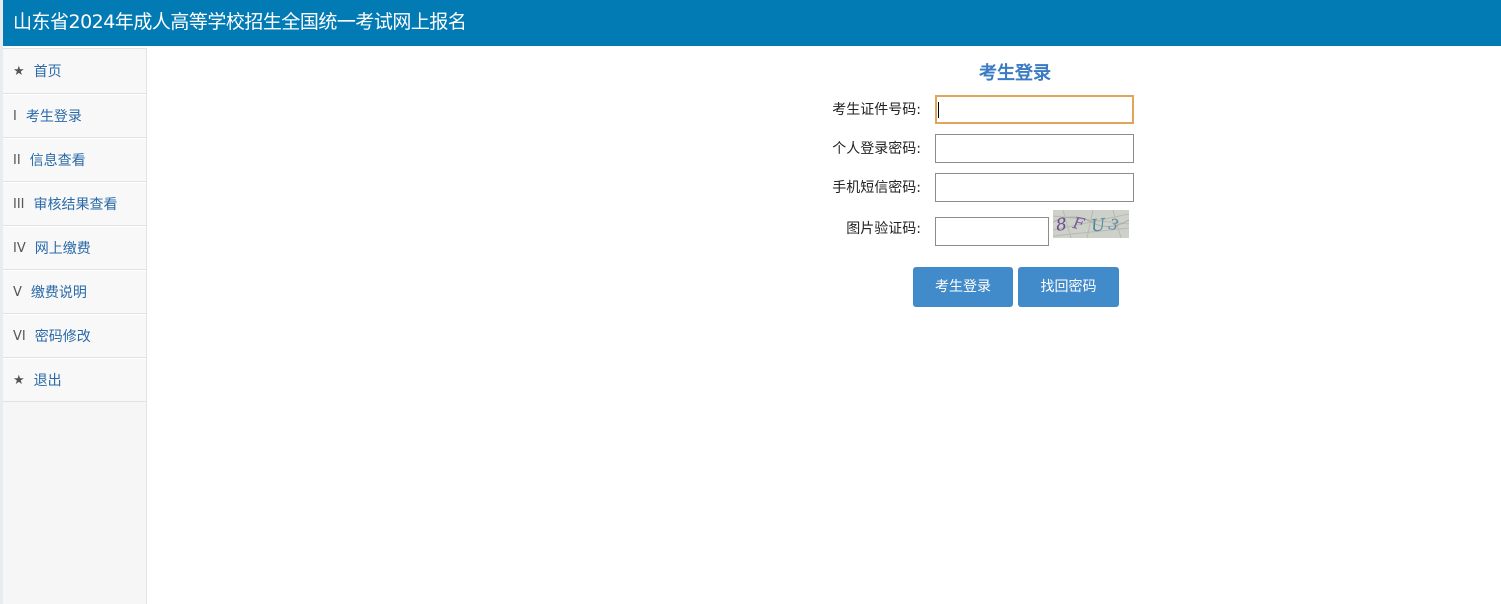  I want to click on sidebar-item-review-result: III 审核结果查看, so click(74, 204).